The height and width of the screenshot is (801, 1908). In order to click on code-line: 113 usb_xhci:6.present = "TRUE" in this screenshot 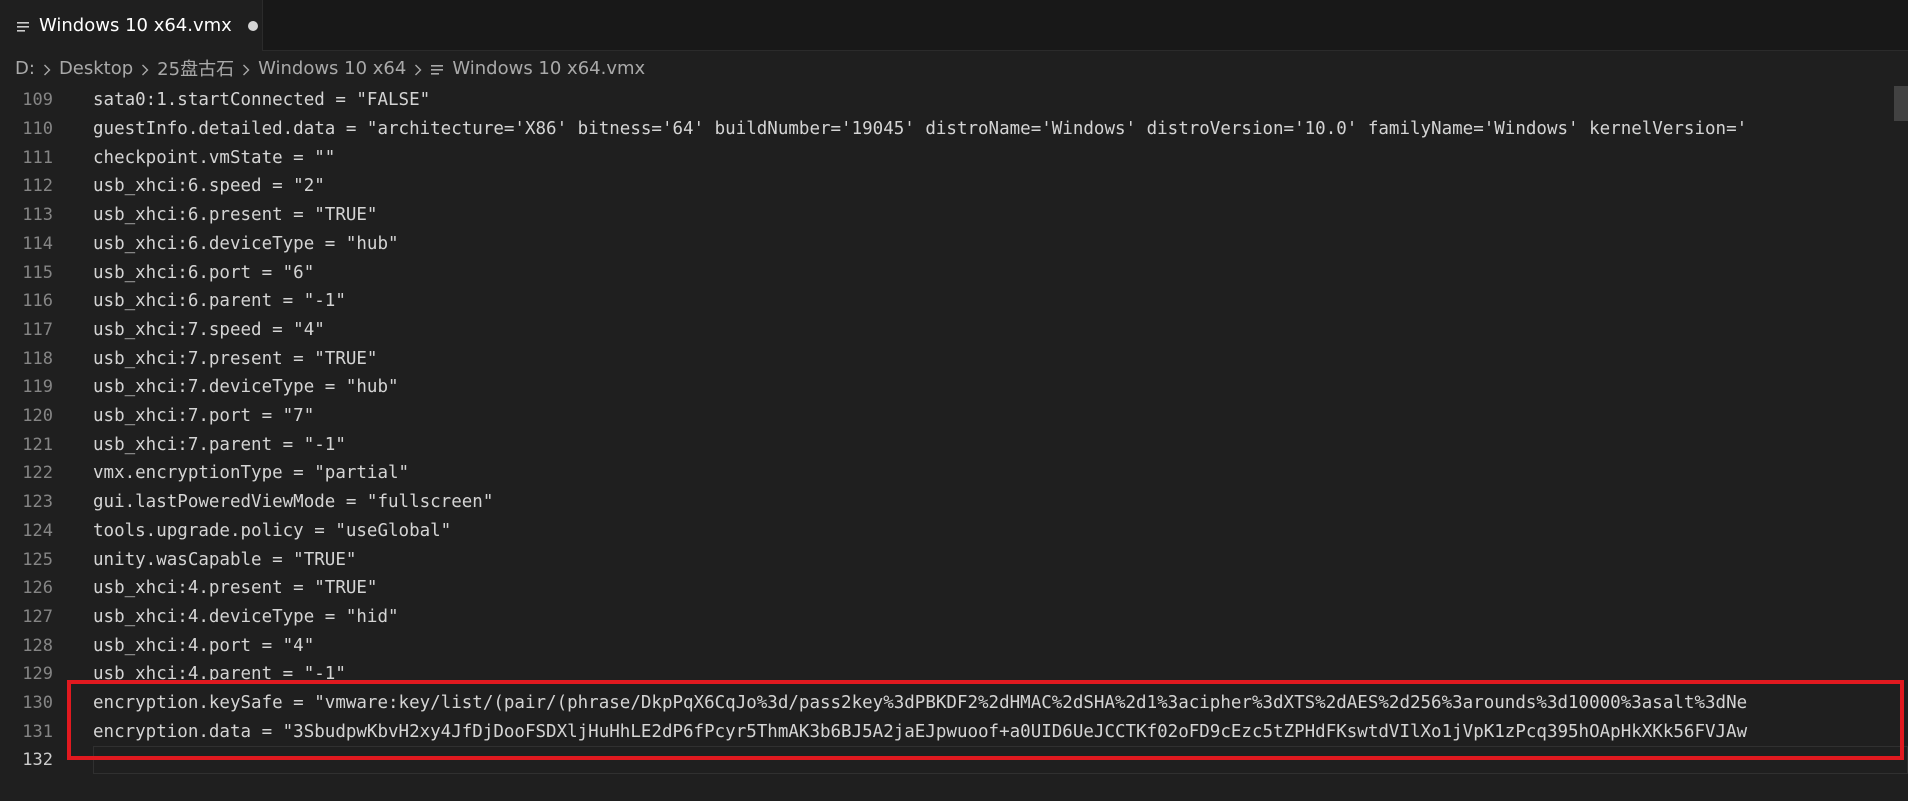, I will do `click(954, 215)`.